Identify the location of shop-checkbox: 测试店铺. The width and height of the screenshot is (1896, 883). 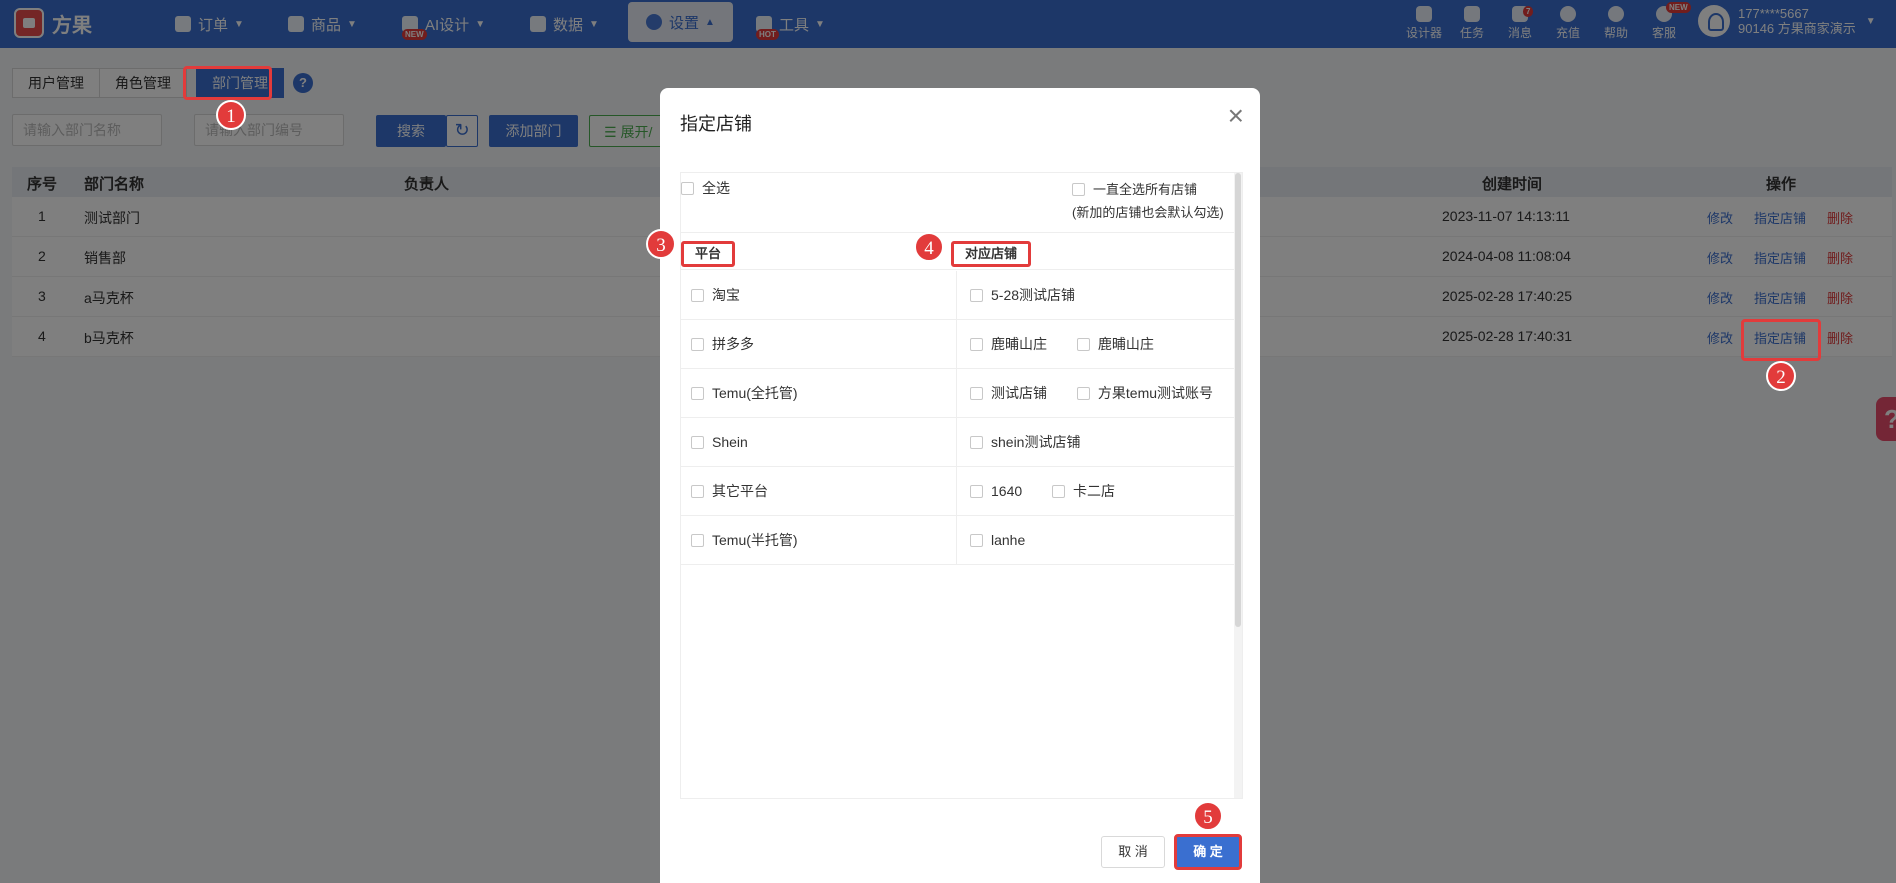
(1008, 393).